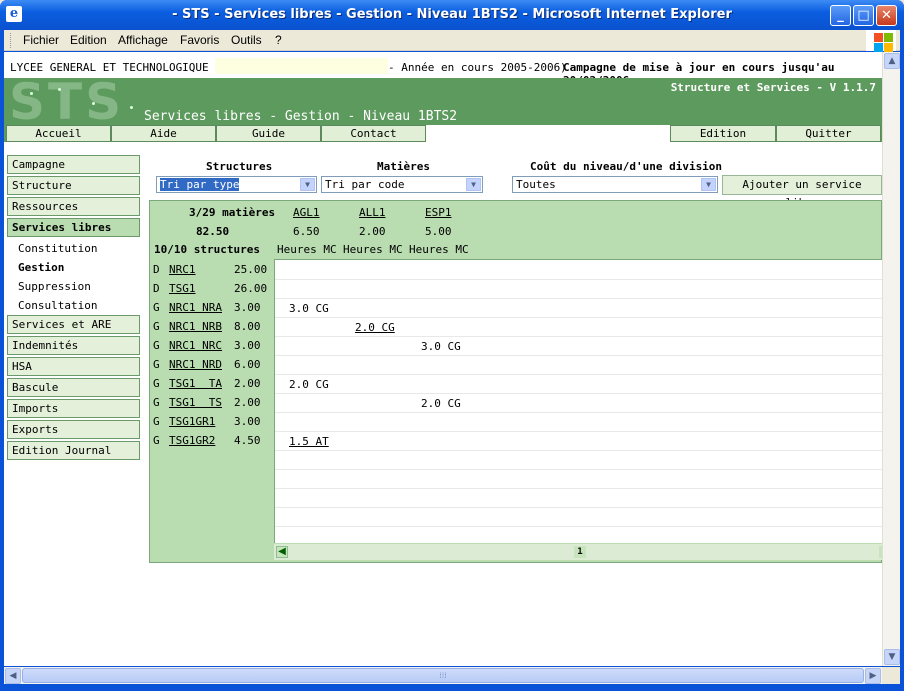 The width and height of the screenshot is (904, 691). I want to click on school-name-highlight, so click(301, 66).